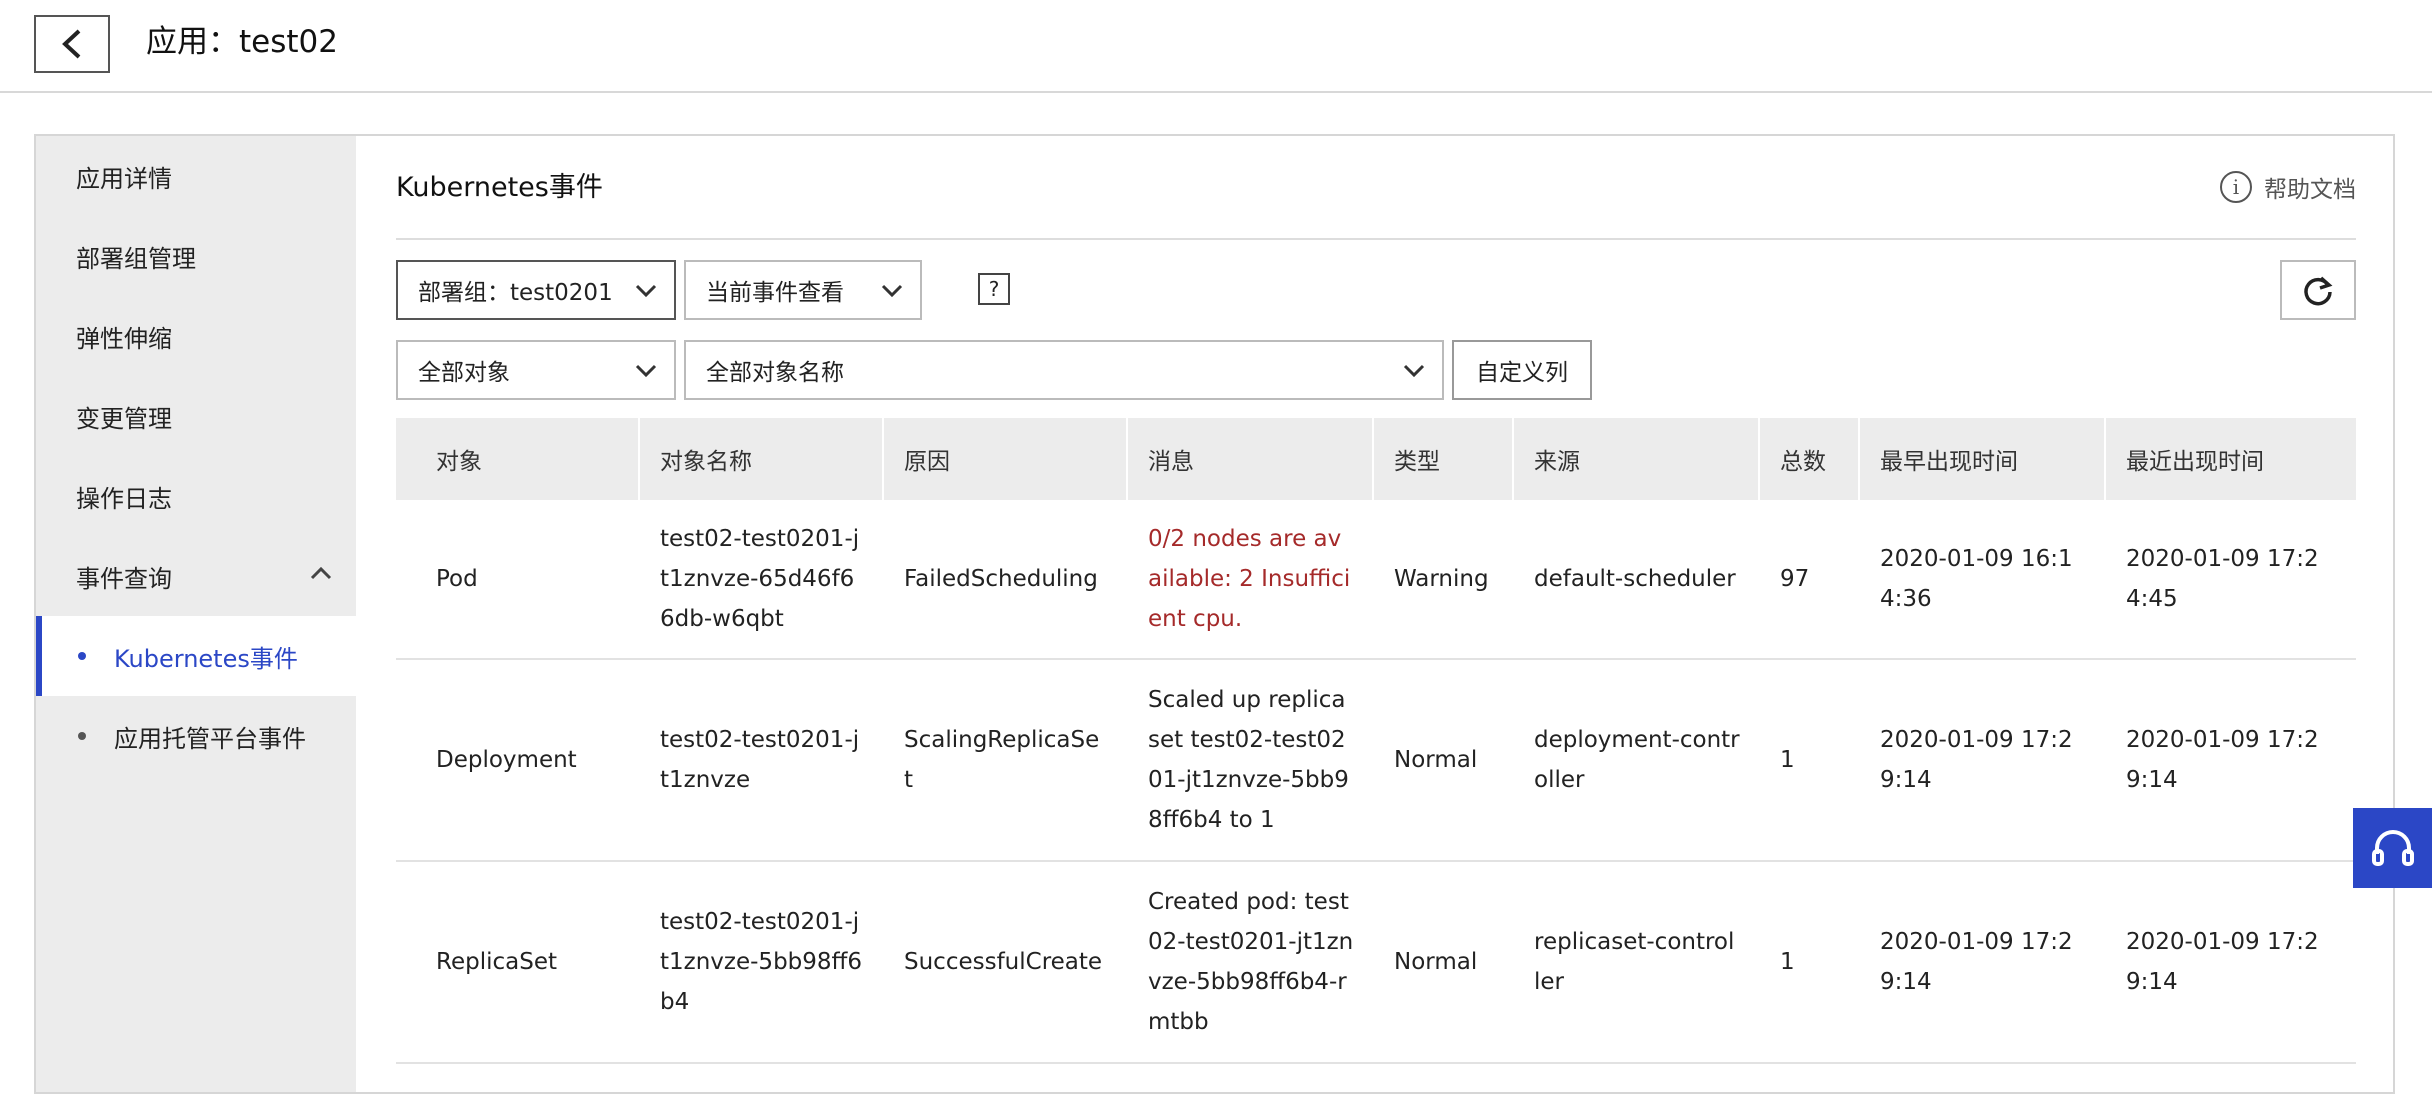  What do you see at coordinates (1635, 579) in the screenshot?
I see `cell-source: default-scheduler` at bounding box center [1635, 579].